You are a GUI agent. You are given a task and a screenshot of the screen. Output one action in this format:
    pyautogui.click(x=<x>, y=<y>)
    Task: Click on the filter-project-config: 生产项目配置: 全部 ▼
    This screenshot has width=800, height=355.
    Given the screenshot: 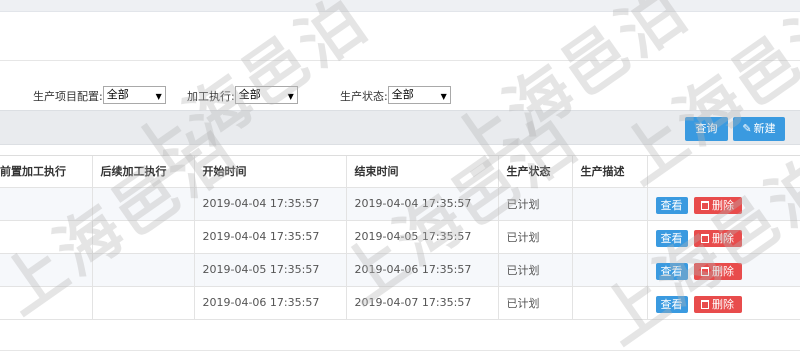 What is the action you would take?
    pyautogui.click(x=99, y=95)
    